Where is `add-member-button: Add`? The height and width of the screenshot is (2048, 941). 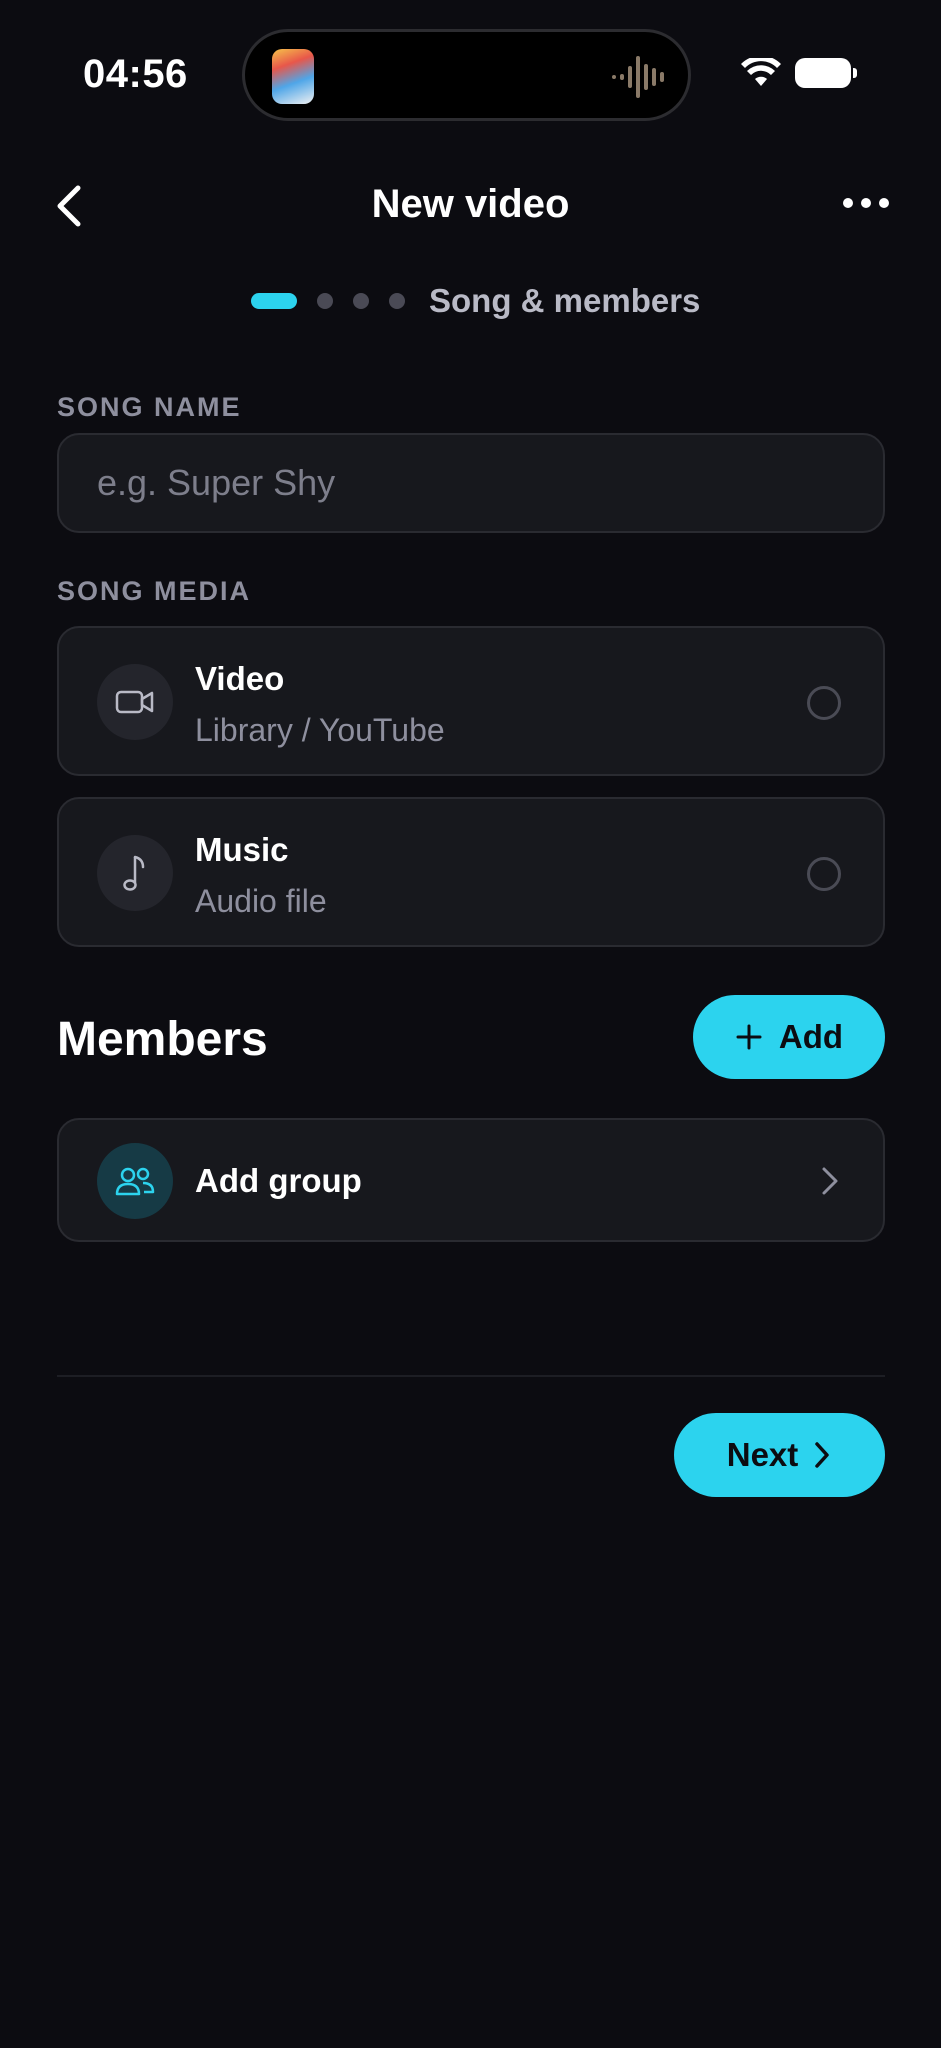 add-member-button: Add is located at coordinates (789, 1037).